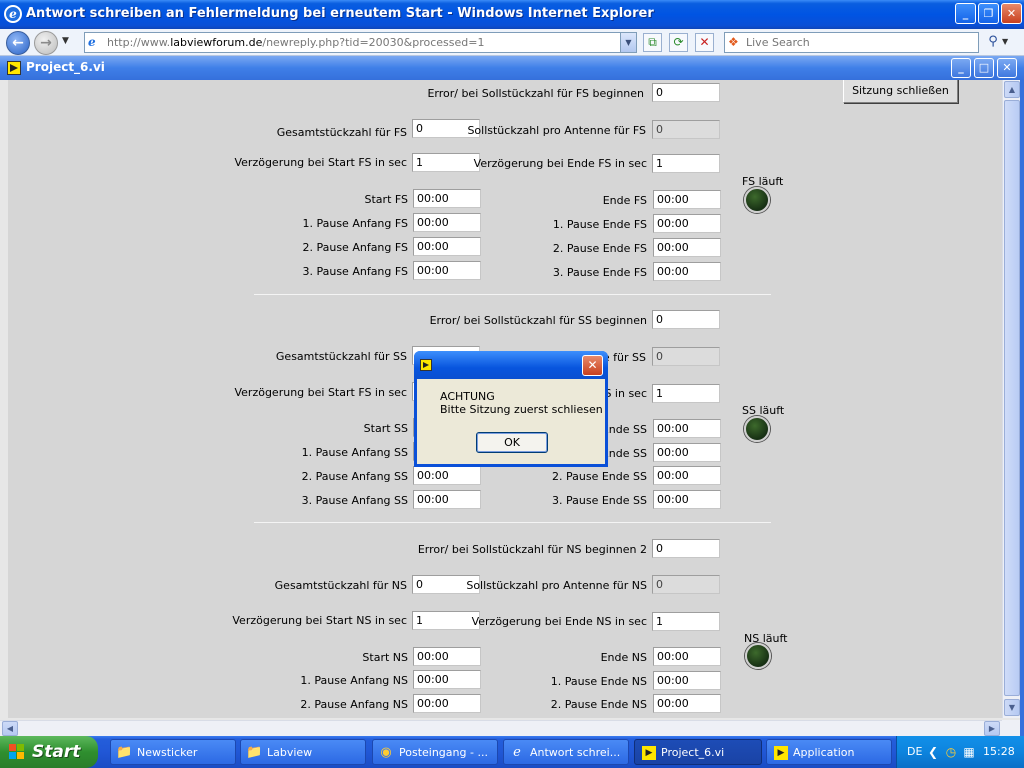 The height and width of the screenshot is (768, 1024). Describe the element at coordinates (687, 199) in the screenshot. I see `fs-end-field: 00:00` at that location.